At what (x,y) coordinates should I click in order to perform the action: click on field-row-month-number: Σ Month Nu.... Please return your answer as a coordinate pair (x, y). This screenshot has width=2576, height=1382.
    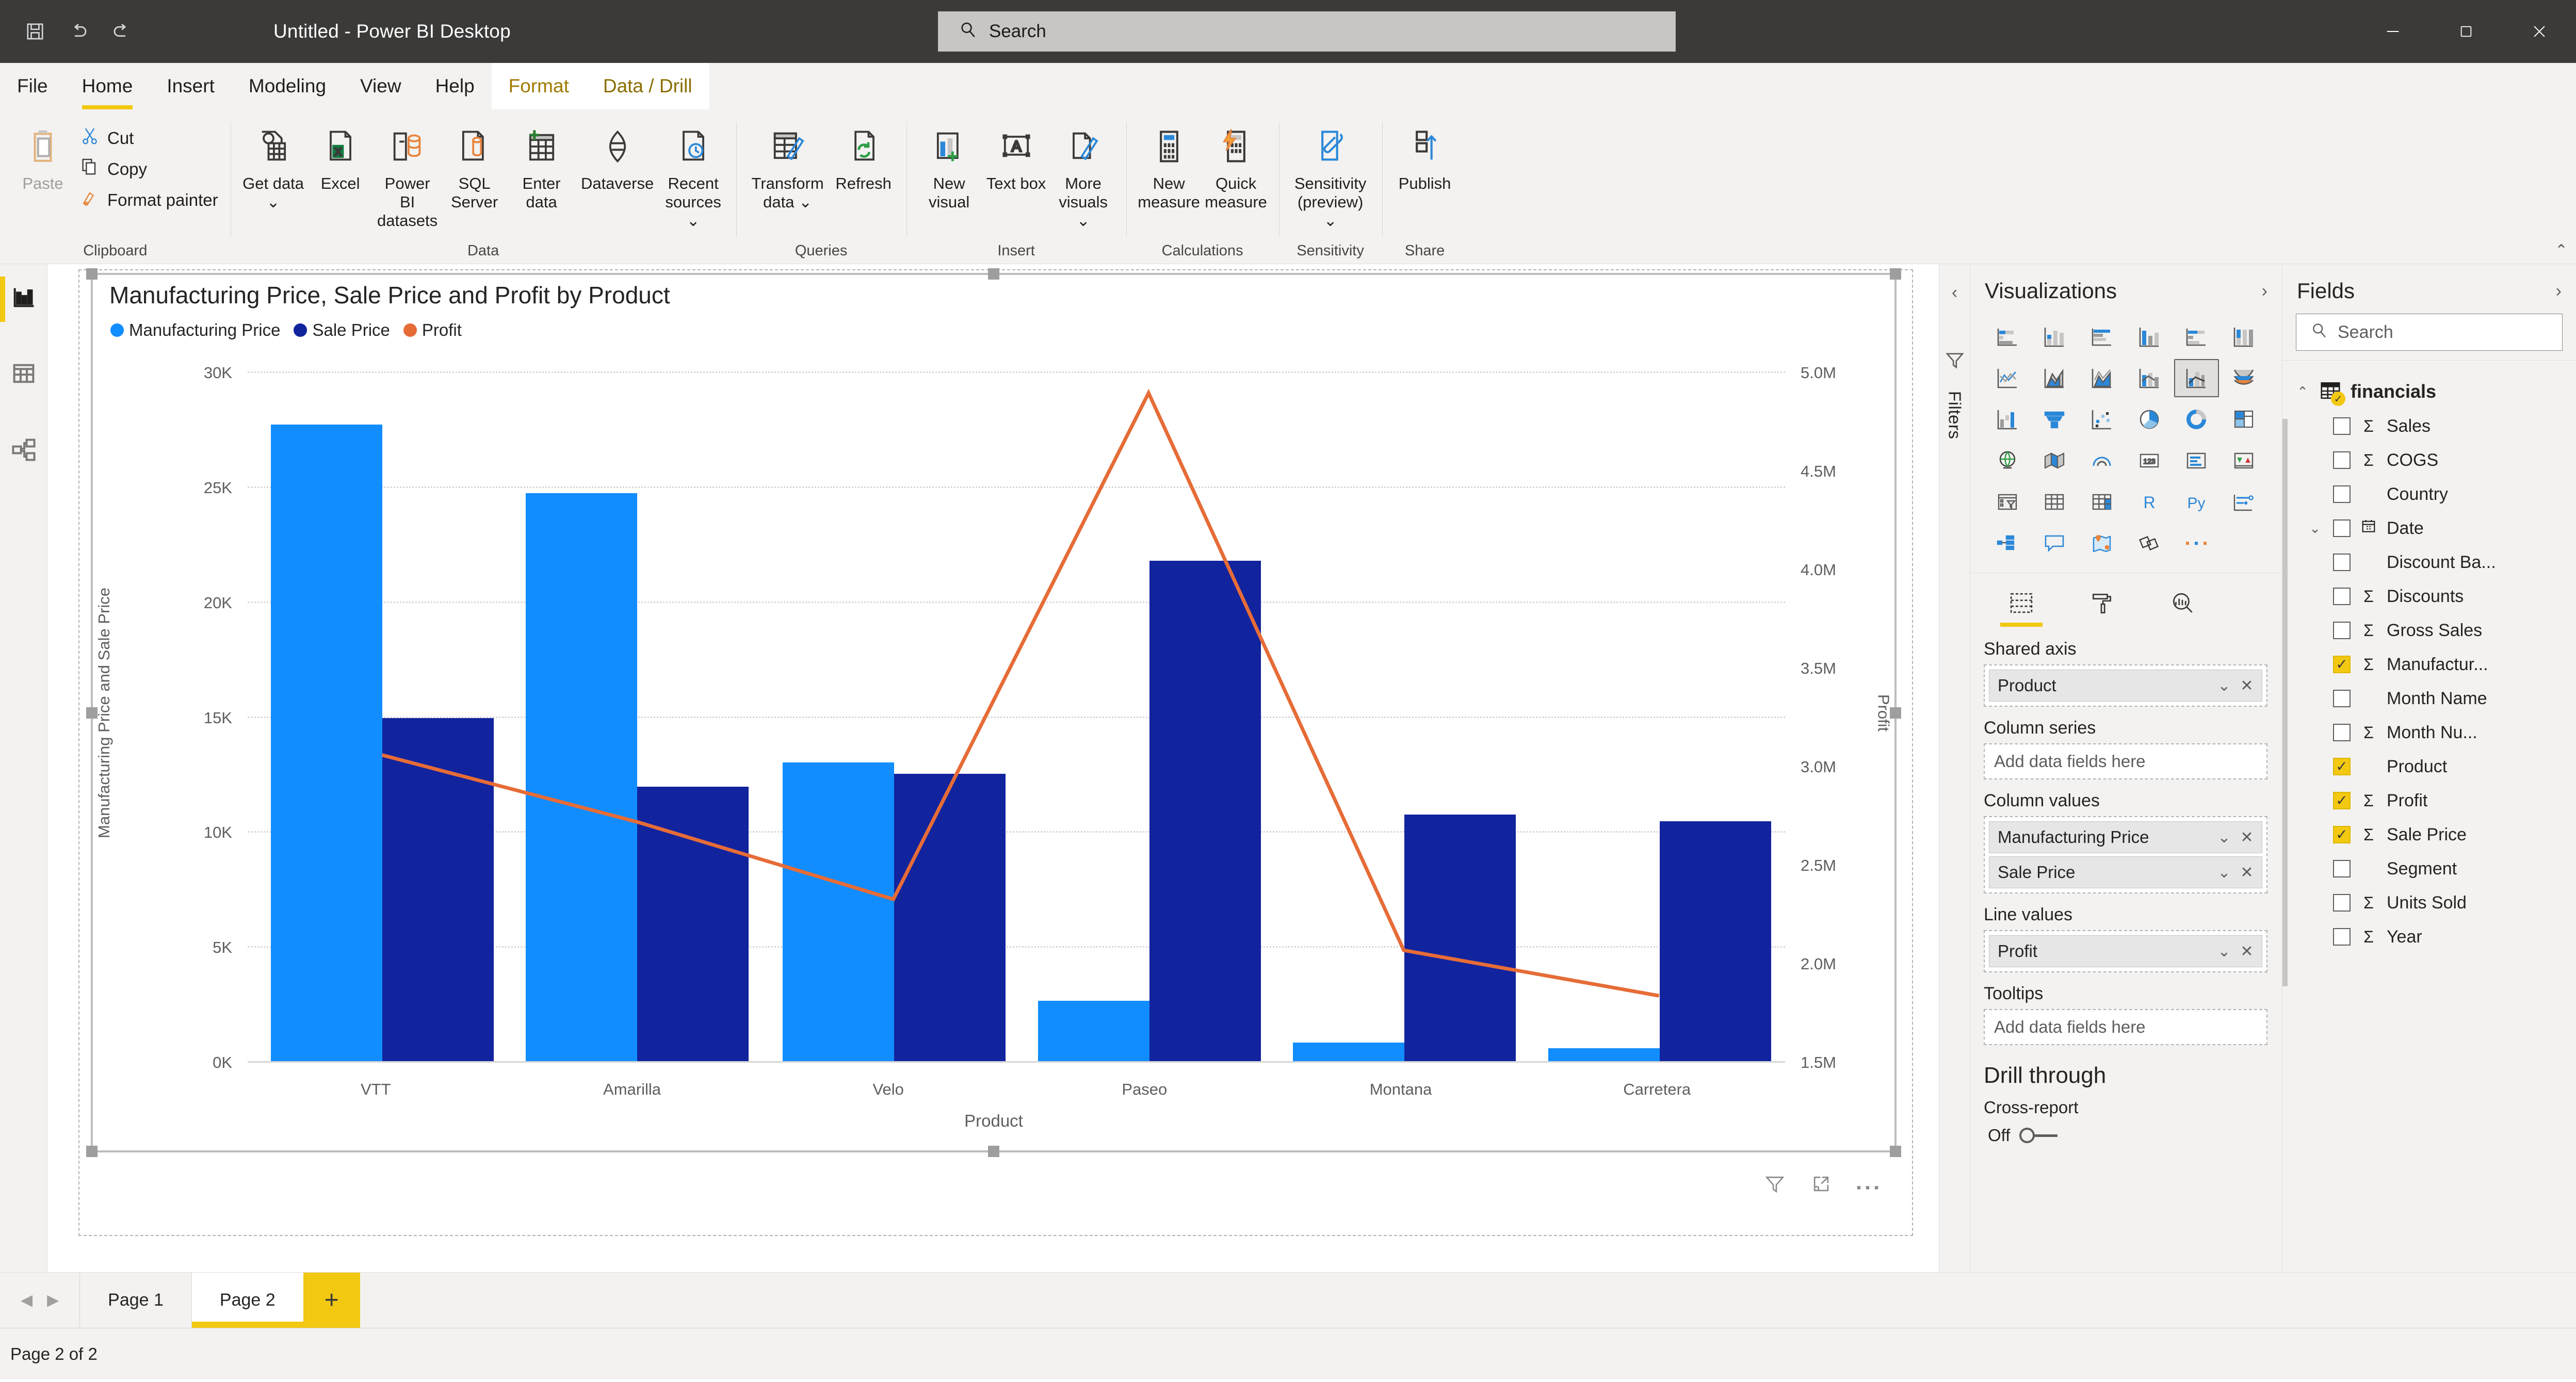
    Looking at the image, I should click on (2429, 733).